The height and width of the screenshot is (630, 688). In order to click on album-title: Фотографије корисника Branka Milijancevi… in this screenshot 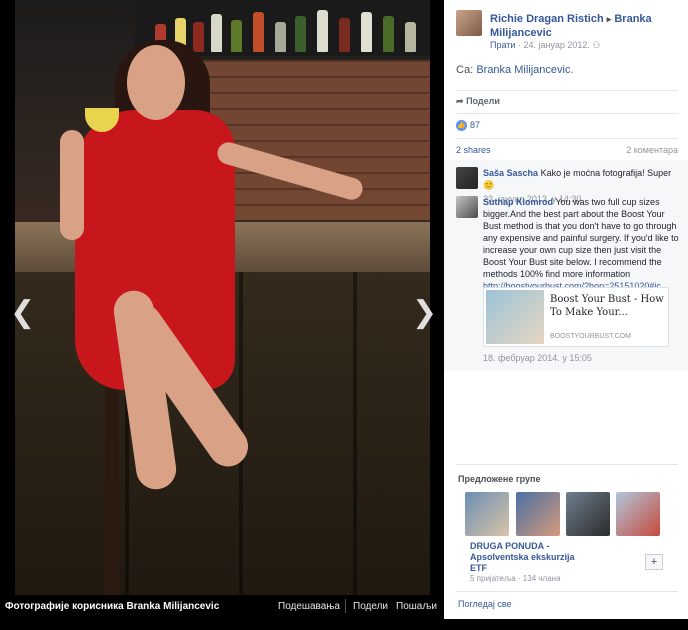, I will do `click(112, 606)`.